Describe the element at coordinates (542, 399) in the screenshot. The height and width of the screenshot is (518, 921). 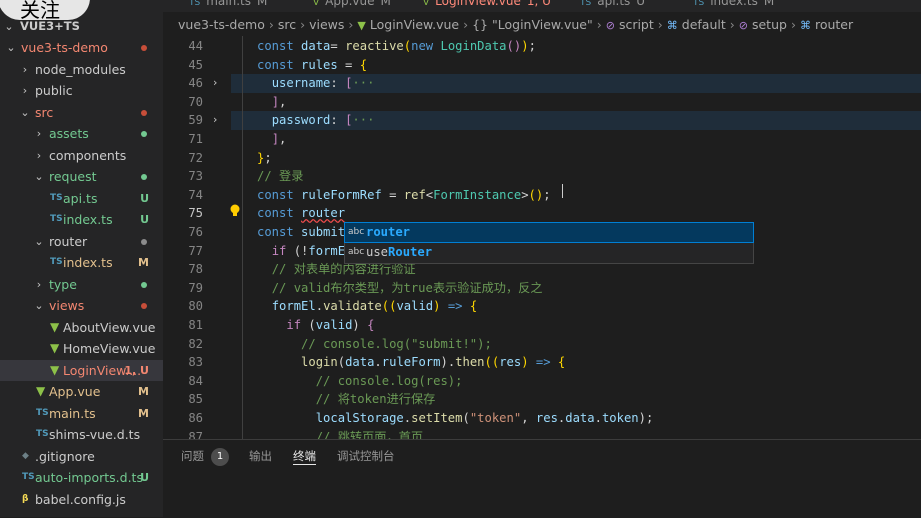
I see `code-line: 85 // 将token进行保存` at that location.